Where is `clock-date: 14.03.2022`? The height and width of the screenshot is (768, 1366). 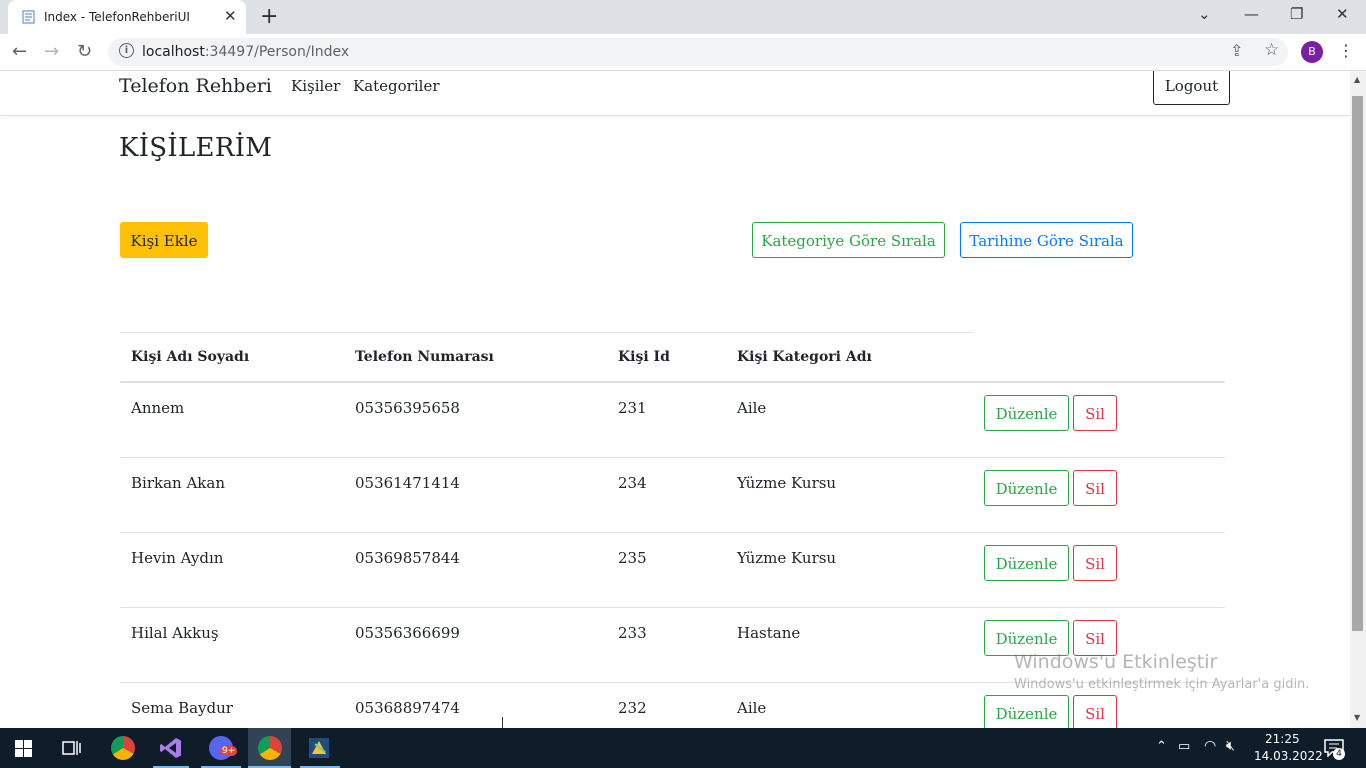
clock-date: 14.03.2022 is located at coordinates (1288, 756).